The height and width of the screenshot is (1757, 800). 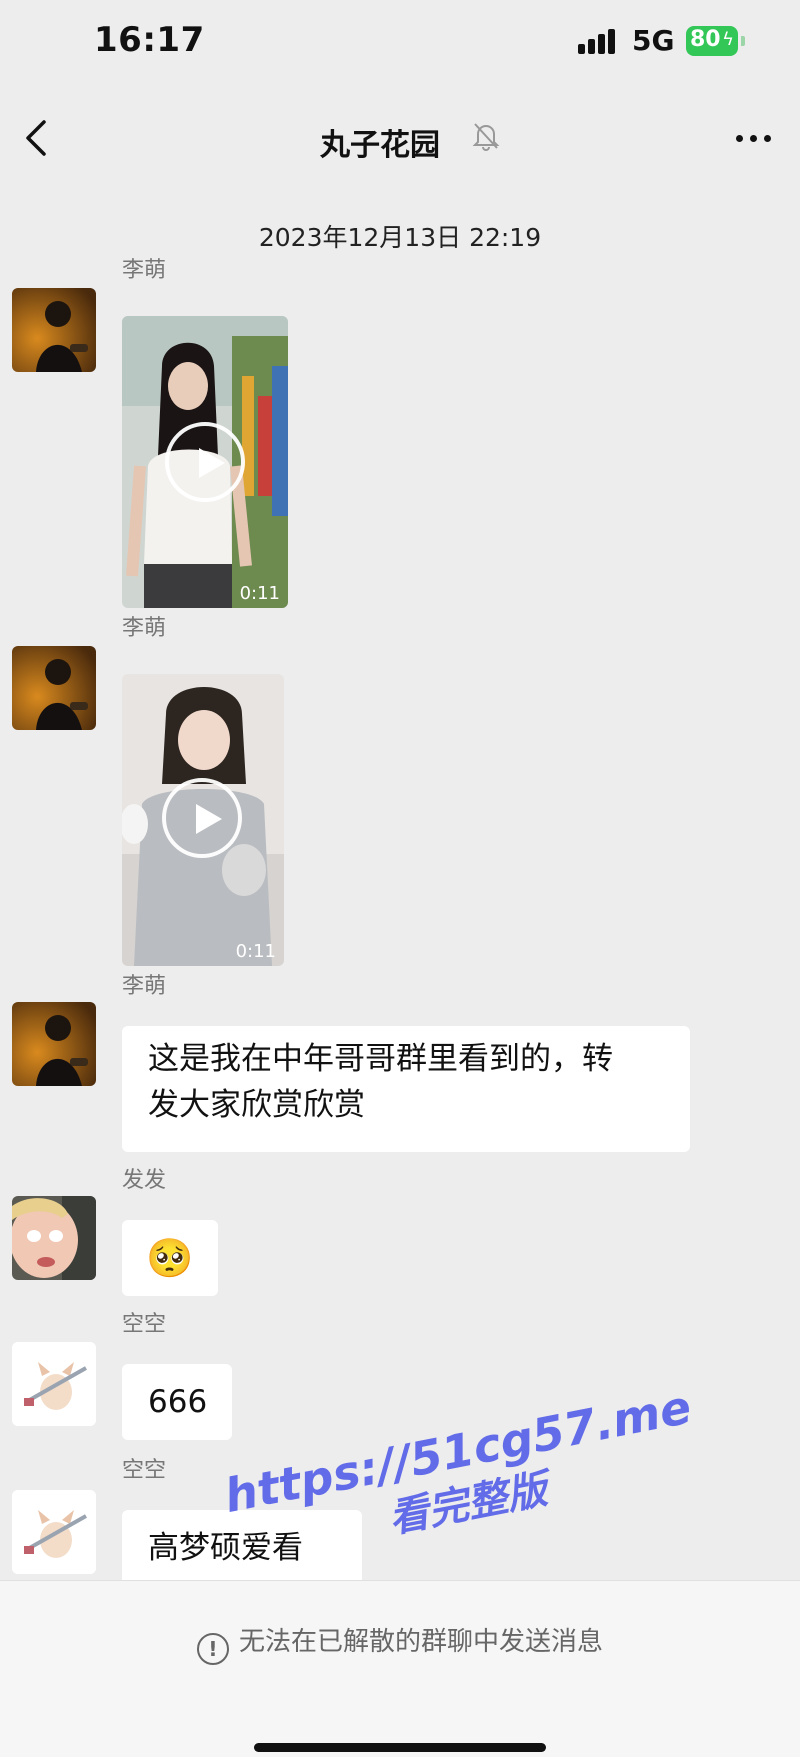 I want to click on signal-icon, so click(x=600, y=40).